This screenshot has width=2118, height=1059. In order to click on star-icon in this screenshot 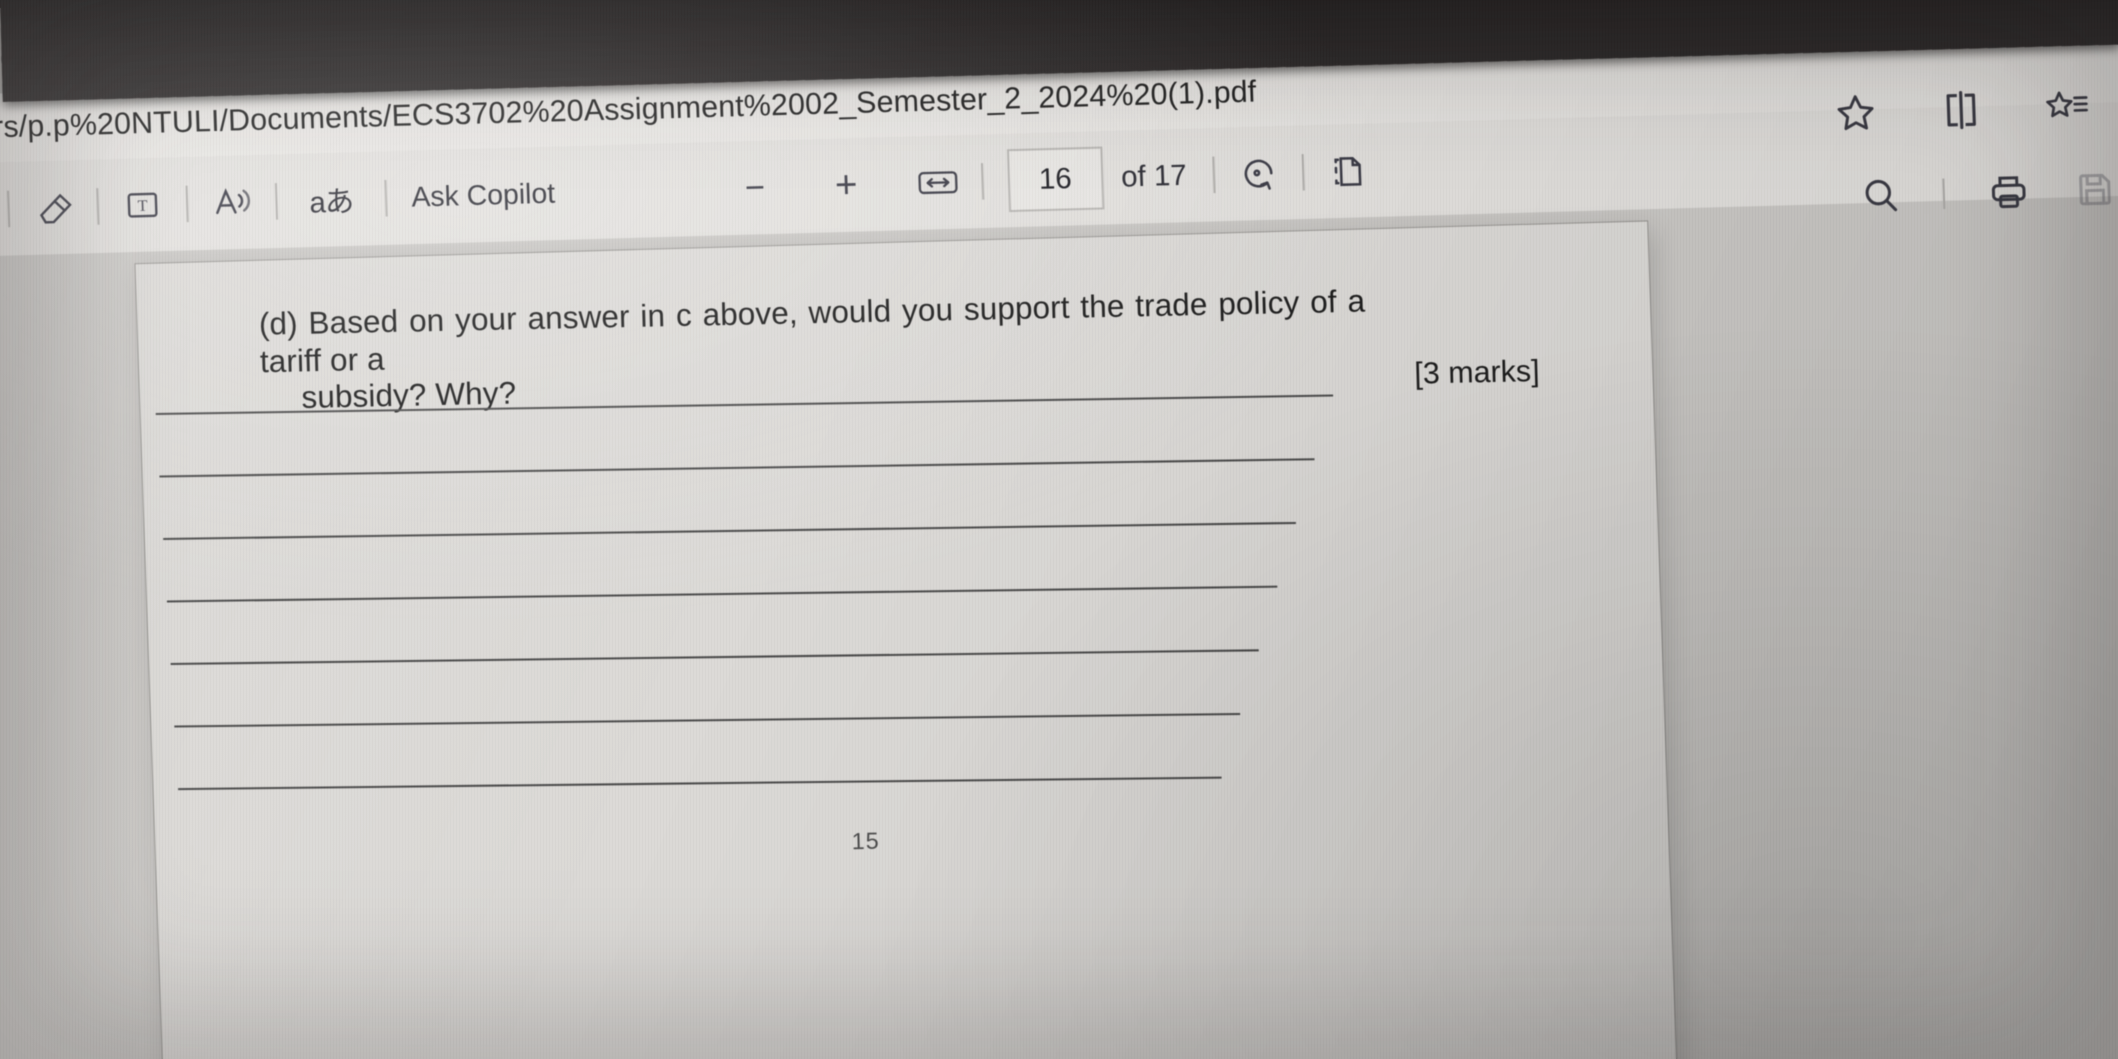, I will do `click(1855, 113)`.